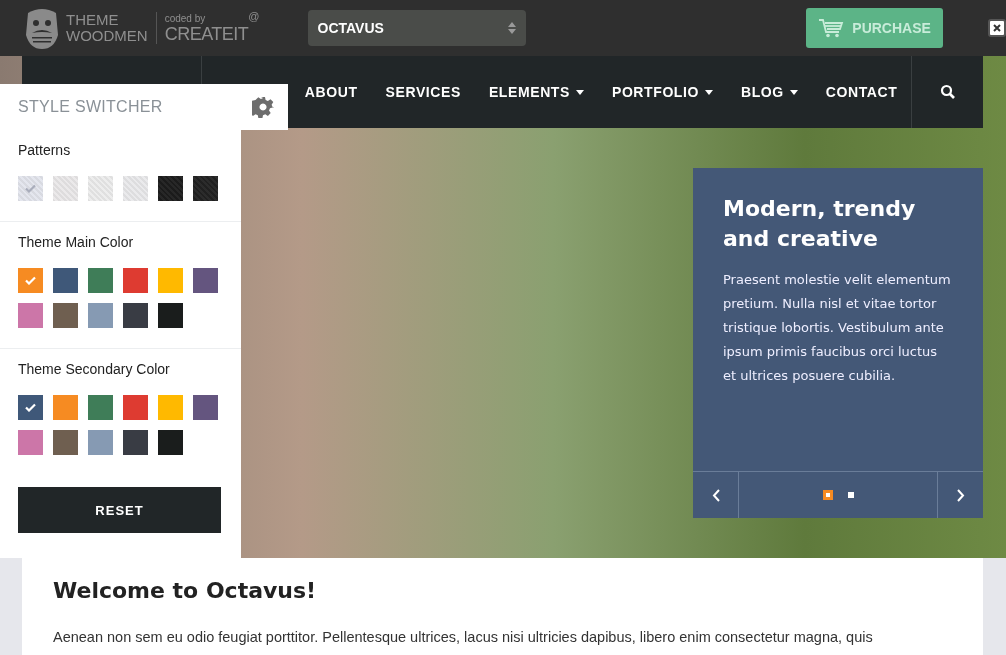 The height and width of the screenshot is (655, 1006). I want to click on settings-icon, so click(263, 107).